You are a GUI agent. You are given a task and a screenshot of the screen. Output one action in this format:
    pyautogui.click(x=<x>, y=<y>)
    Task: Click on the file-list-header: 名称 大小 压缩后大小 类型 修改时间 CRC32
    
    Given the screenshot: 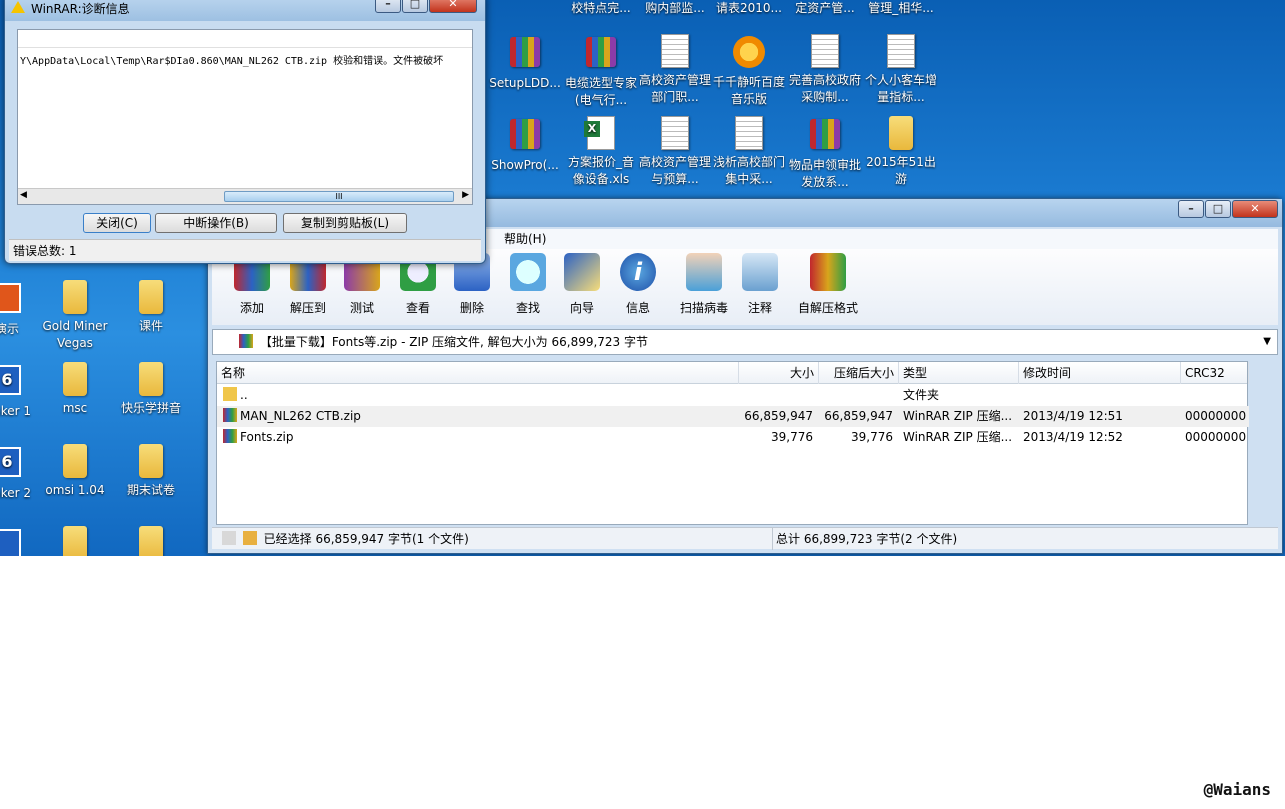 What is the action you would take?
    pyautogui.click(x=733, y=373)
    